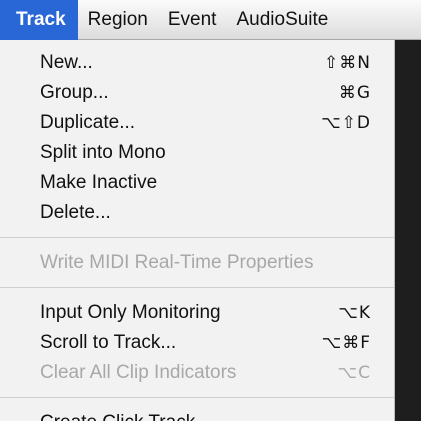 The width and height of the screenshot is (421, 421). What do you see at coordinates (354, 373) in the screenshot?
I see `menu-item-shortcut: ⌥C` at bounding box center [354, 373].